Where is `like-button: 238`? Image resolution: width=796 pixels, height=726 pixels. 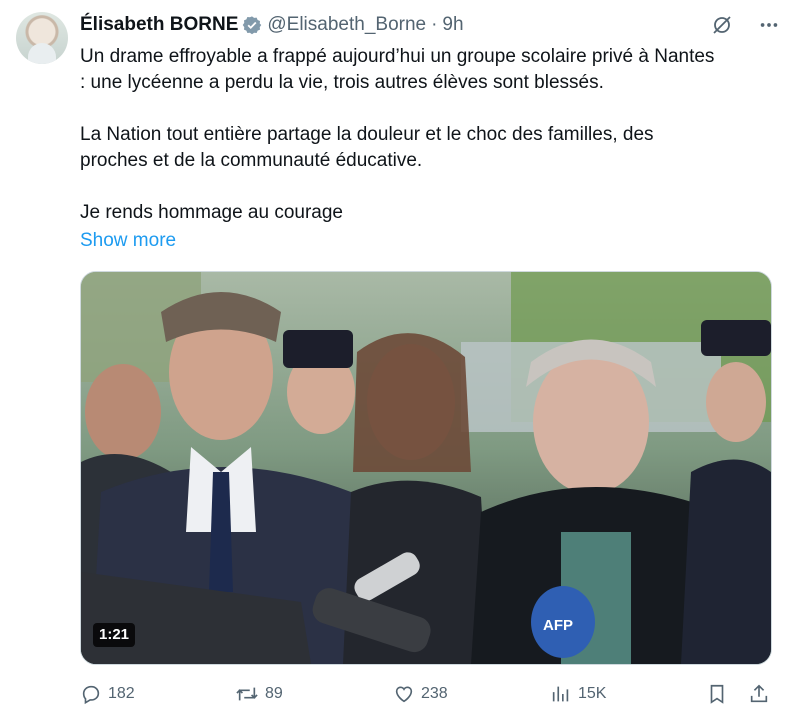
like-button: 238 is located at coordinates (420, 694).